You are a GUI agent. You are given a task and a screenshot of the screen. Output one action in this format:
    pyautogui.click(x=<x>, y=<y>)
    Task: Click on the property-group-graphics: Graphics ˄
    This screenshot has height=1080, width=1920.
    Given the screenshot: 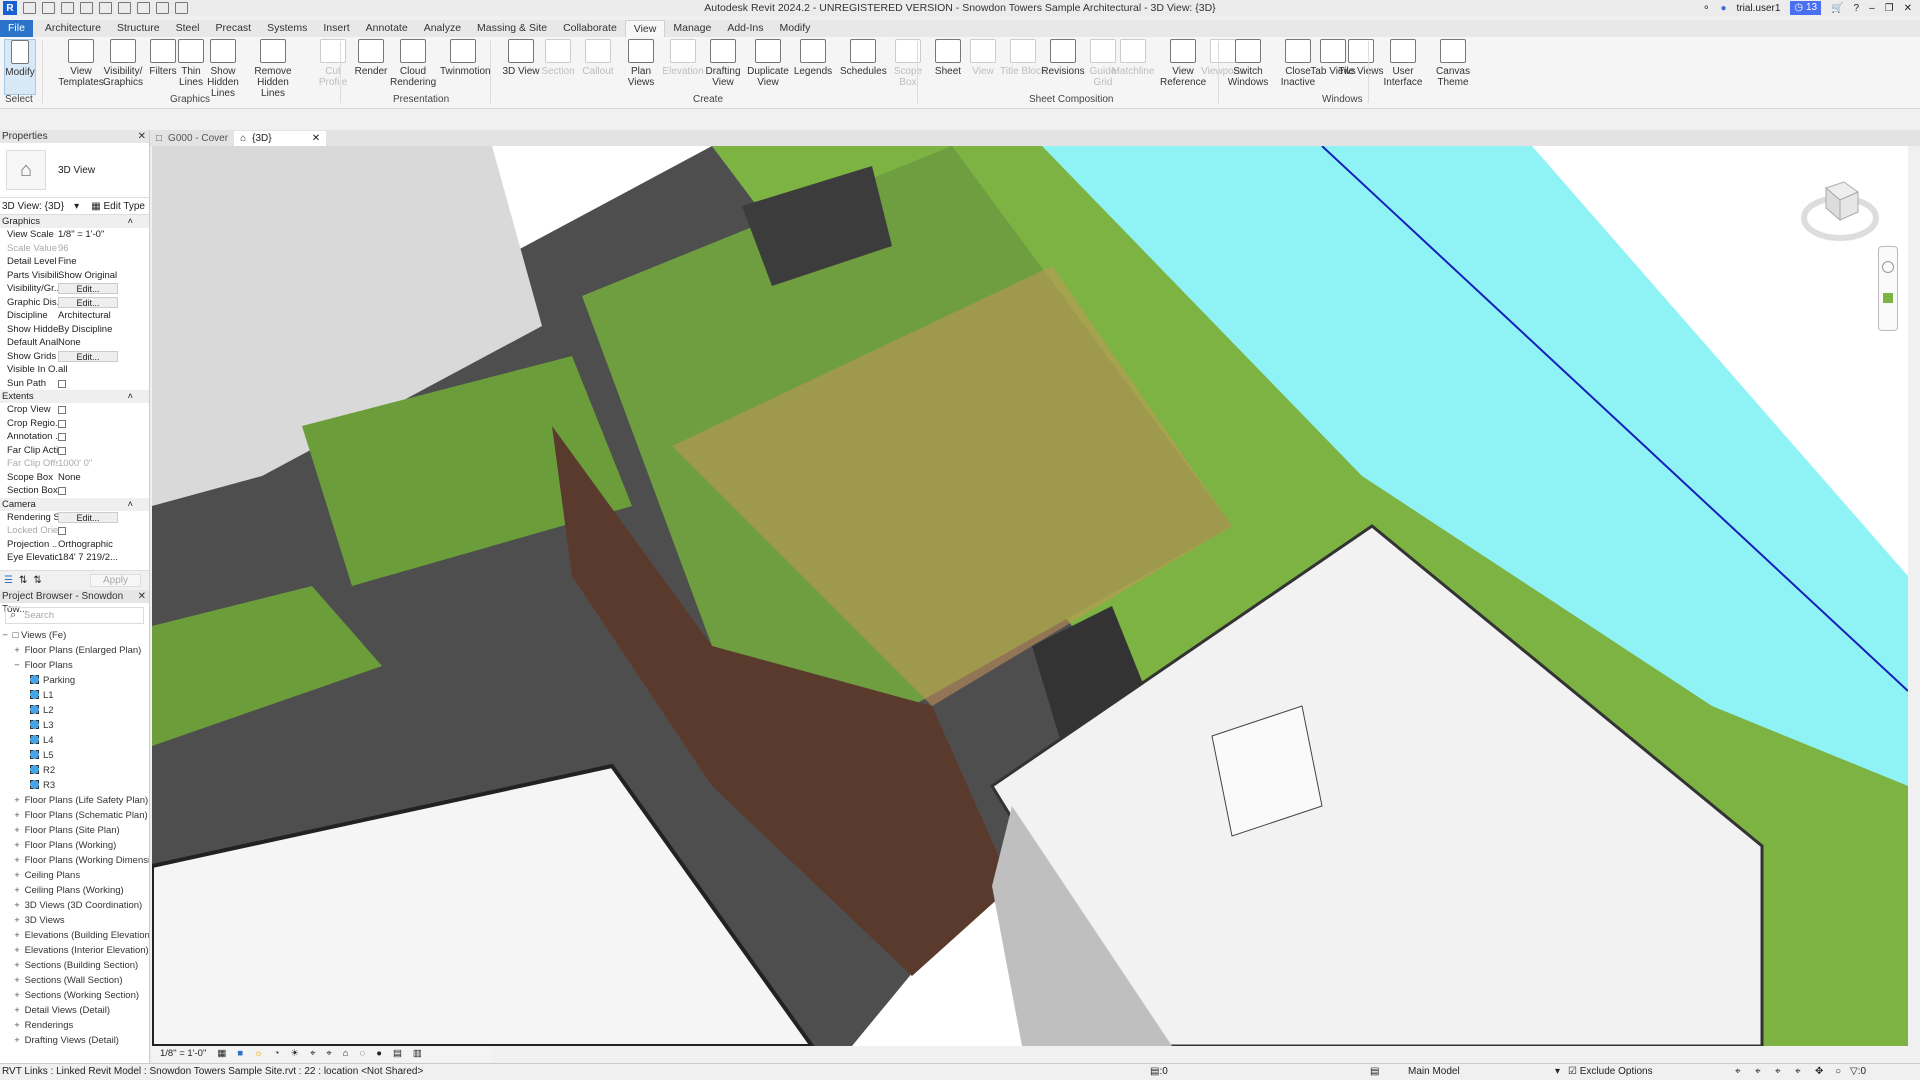 What is the action you would take?
    pyautogui.click(x=74, y=221)
    